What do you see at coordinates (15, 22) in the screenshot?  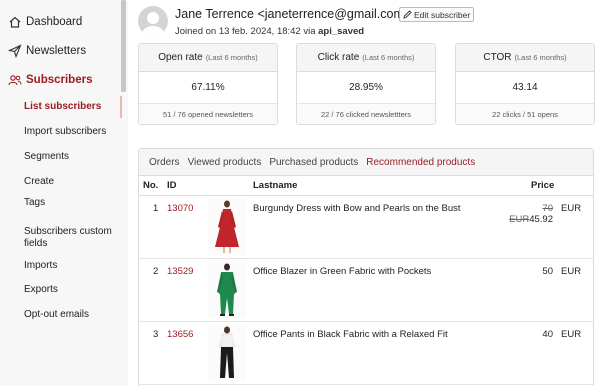 I see `home-icon` at bounding box center [15, 22].